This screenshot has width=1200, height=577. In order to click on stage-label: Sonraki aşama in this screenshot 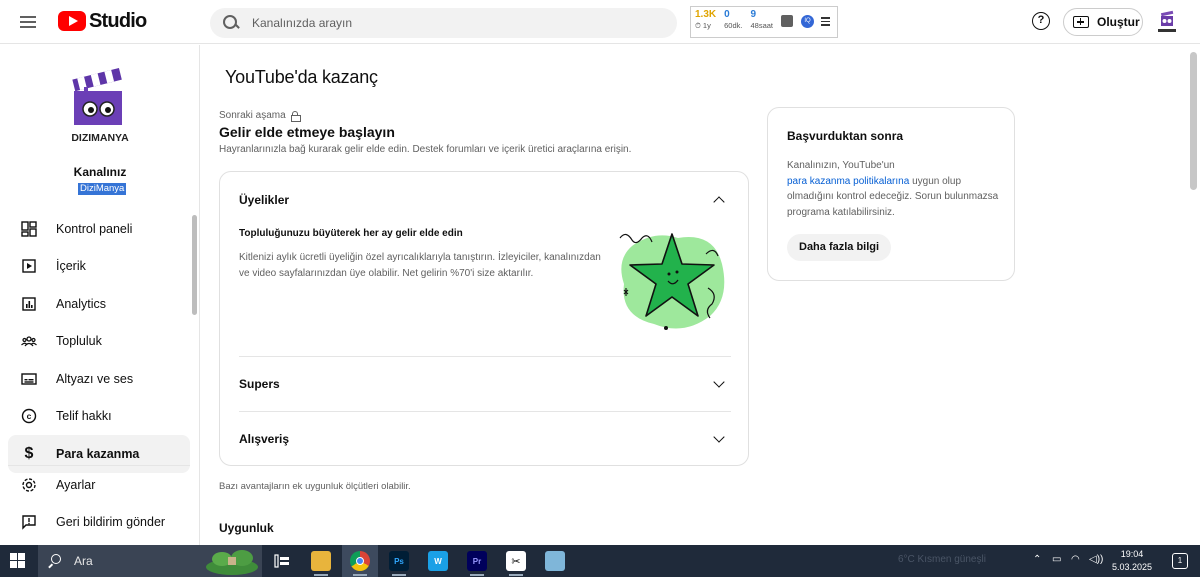, I will do `click(260, 116)`.